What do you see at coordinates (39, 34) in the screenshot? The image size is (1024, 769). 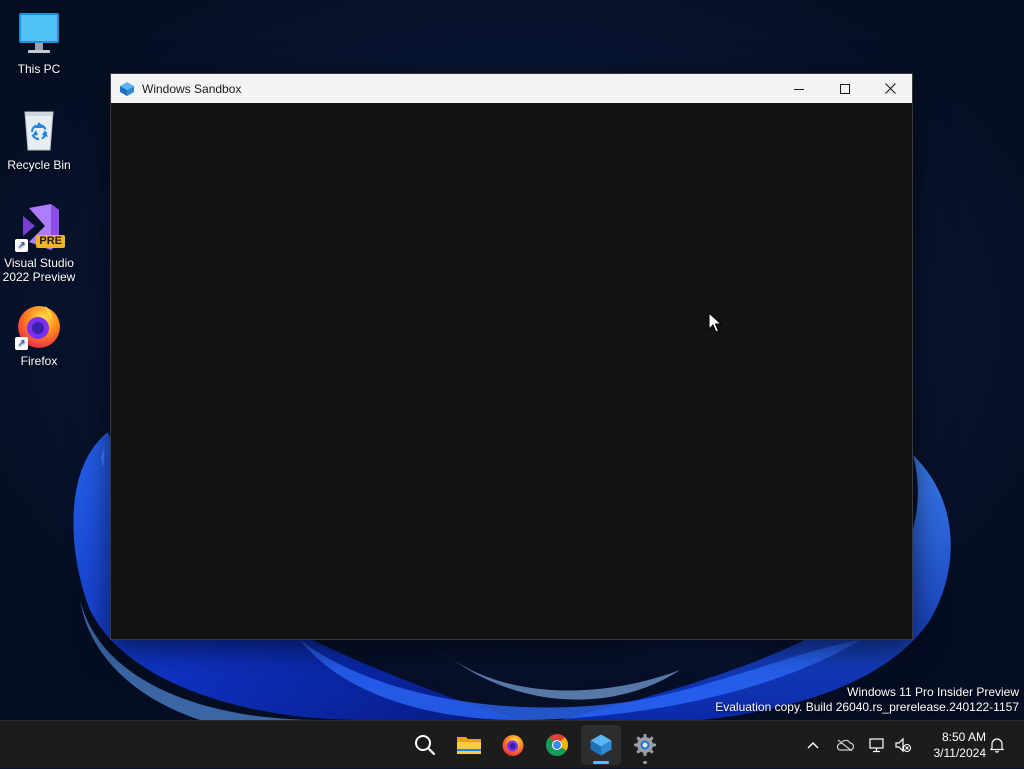 I see `monitor-icon` at bounding box center [39, 34].